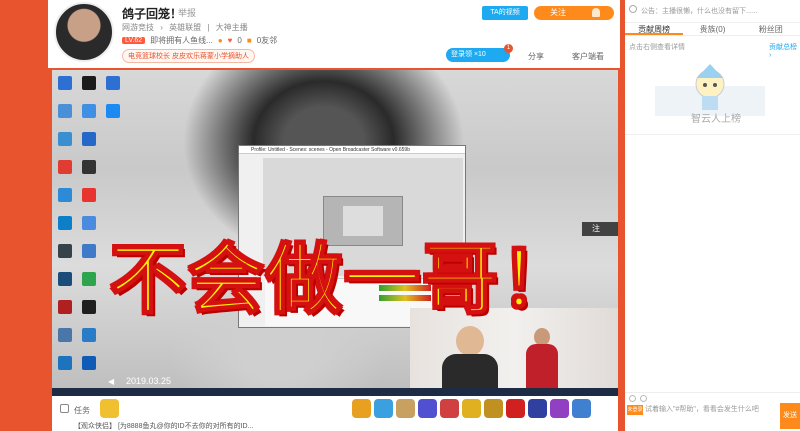  Describe the element at coordinates (536, 56) in the screenshot. I see `share-button: 分享` at that location.